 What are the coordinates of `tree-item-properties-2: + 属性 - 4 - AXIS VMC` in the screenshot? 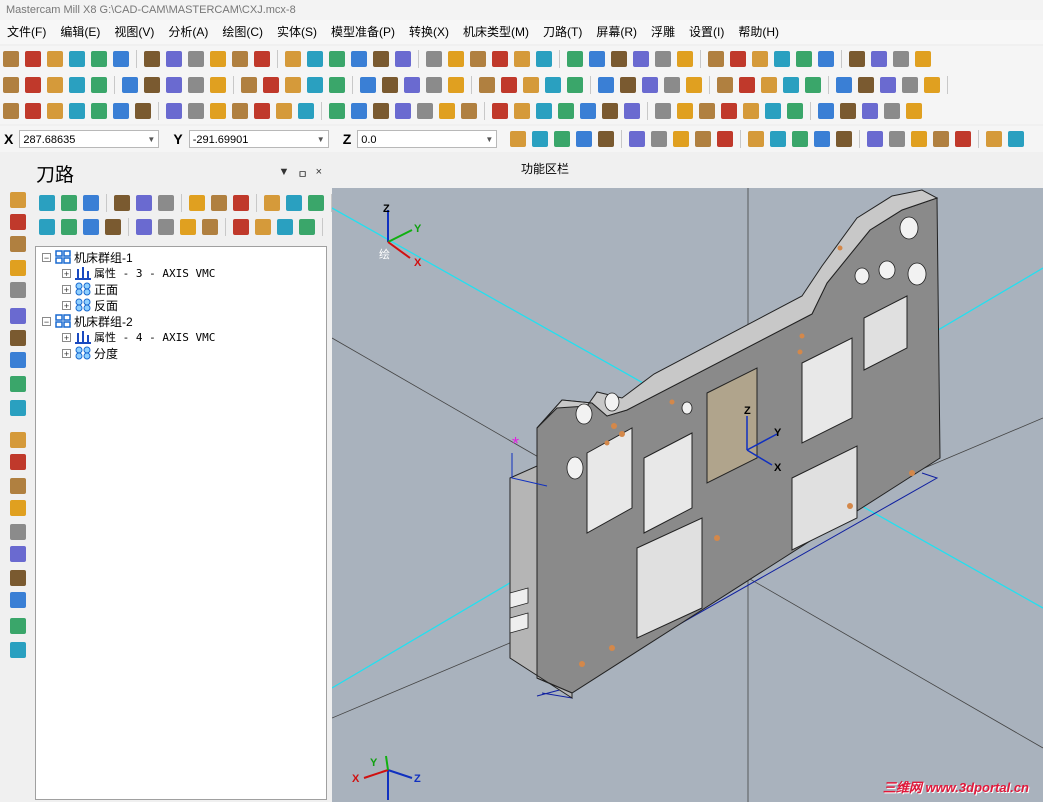 It's located at (138, 337).